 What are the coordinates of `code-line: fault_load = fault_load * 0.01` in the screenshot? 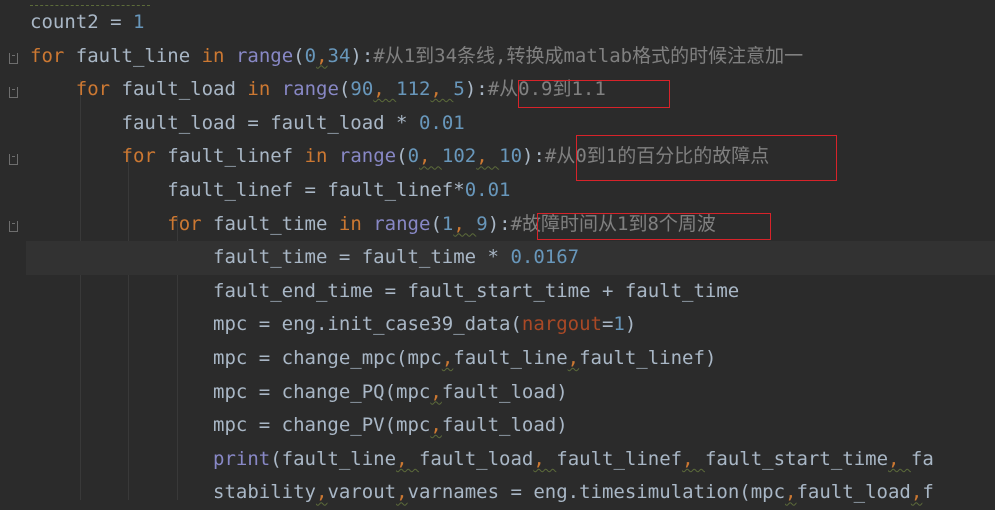 It's located at (247, 124).